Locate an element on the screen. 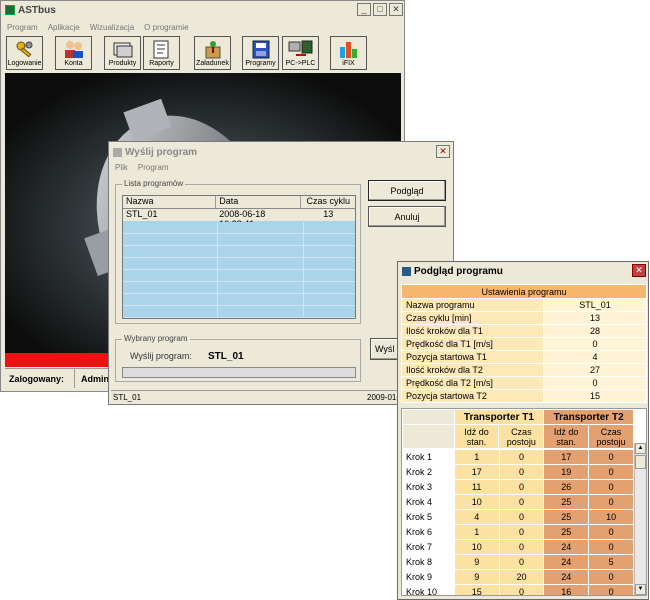 The image size is (650, 600). menu-aplikacje: Aplikacje is located at coordinates (64, 27).